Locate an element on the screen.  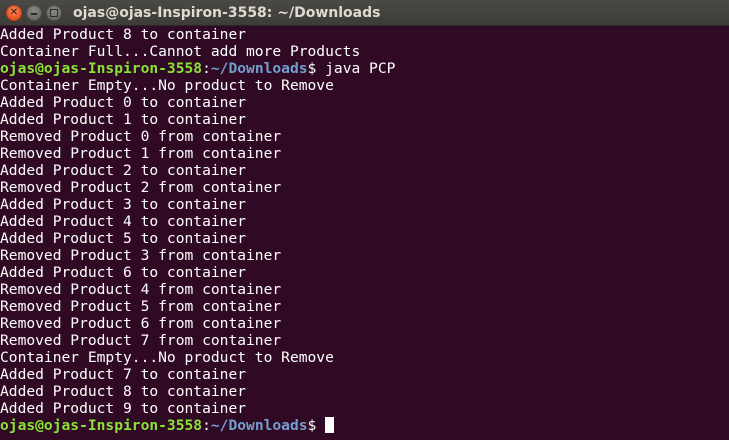
output-line: Added Product 9 to container is located at coordinates (123, 408).